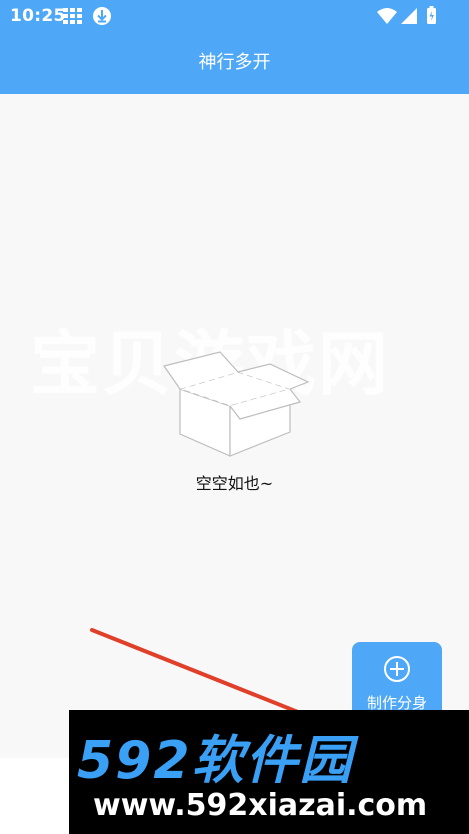 The width and height of the screenshot is (469, 834). Describe the element at coordinates (234, 483) in the screenshot. I see `empty-state-text: 空空如也~` at that location.